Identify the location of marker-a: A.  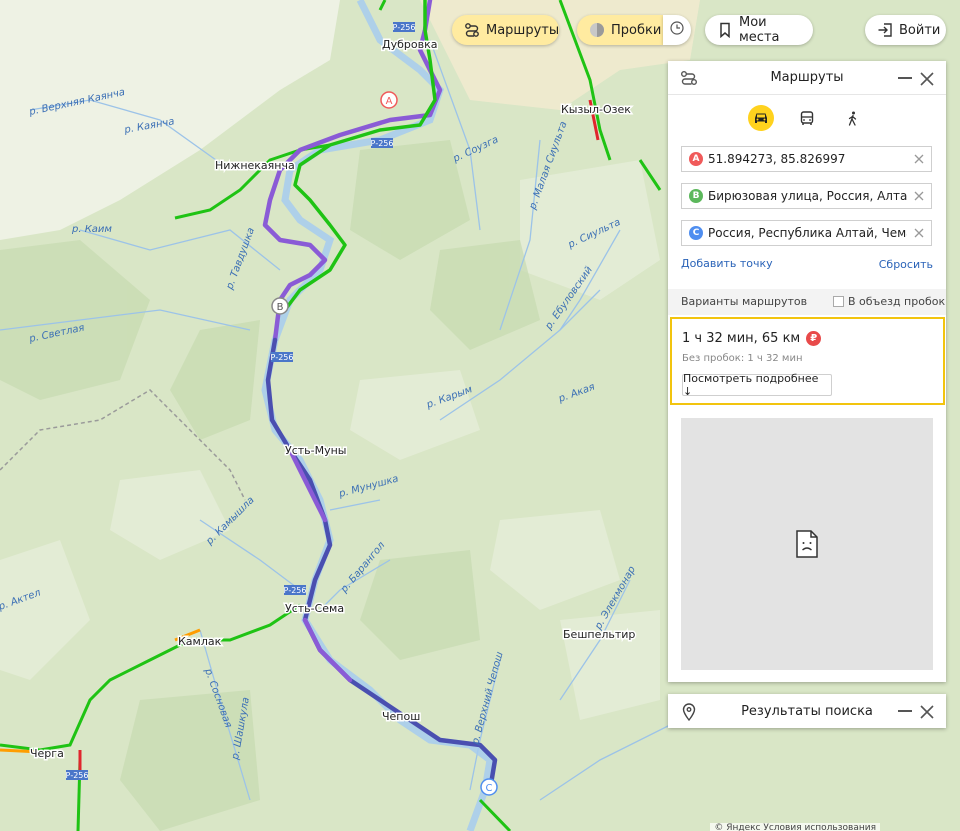
(389, 100).